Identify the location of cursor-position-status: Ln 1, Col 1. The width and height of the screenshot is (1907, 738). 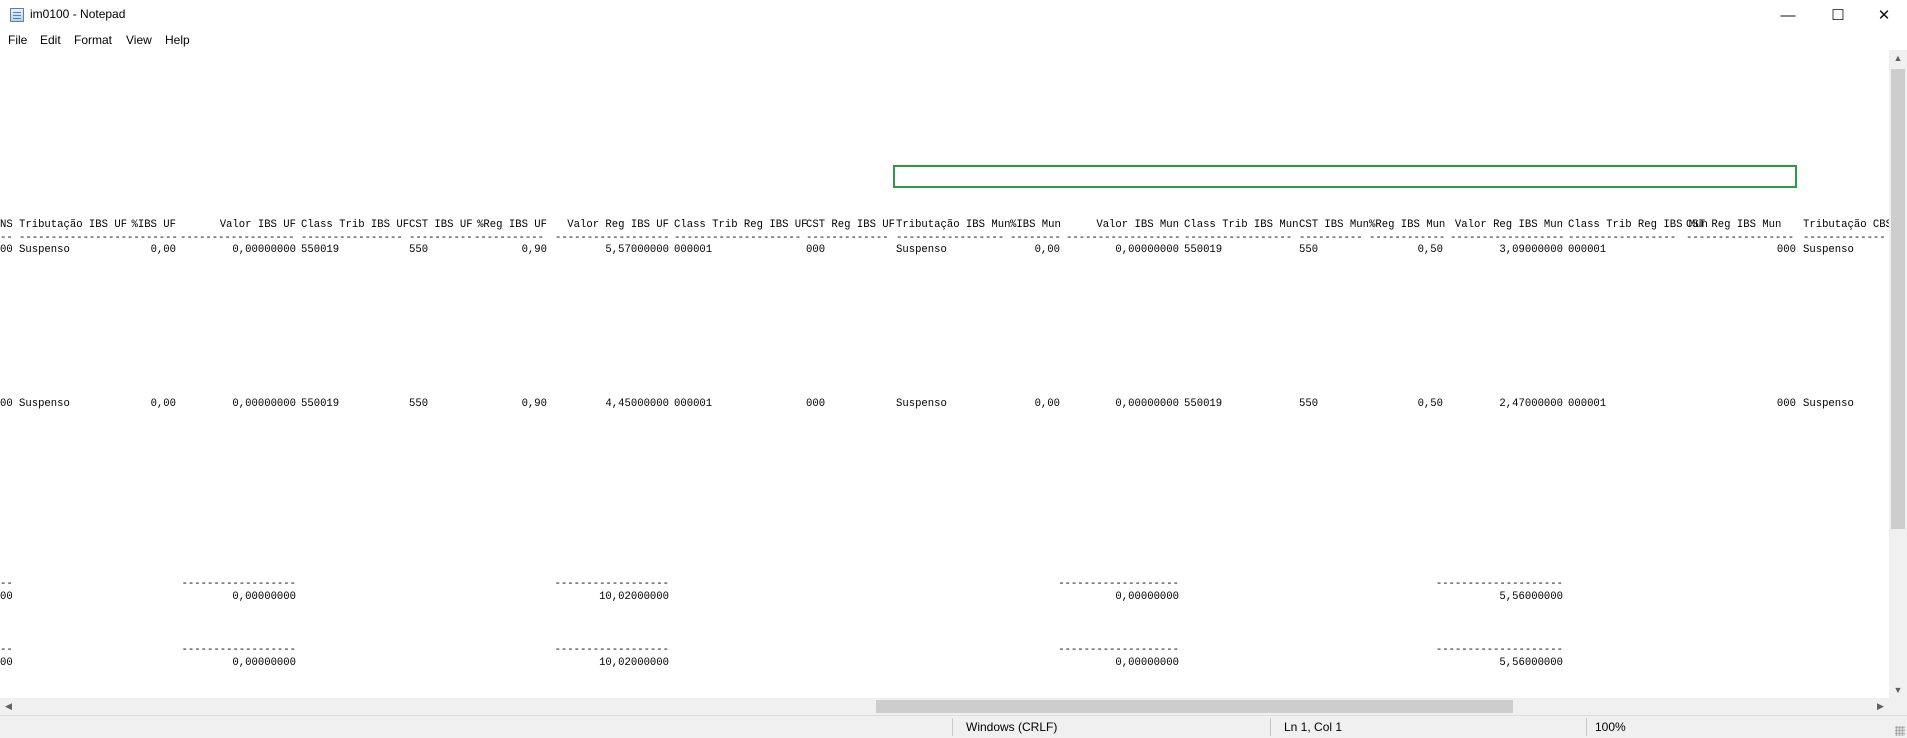
(1313, 727).